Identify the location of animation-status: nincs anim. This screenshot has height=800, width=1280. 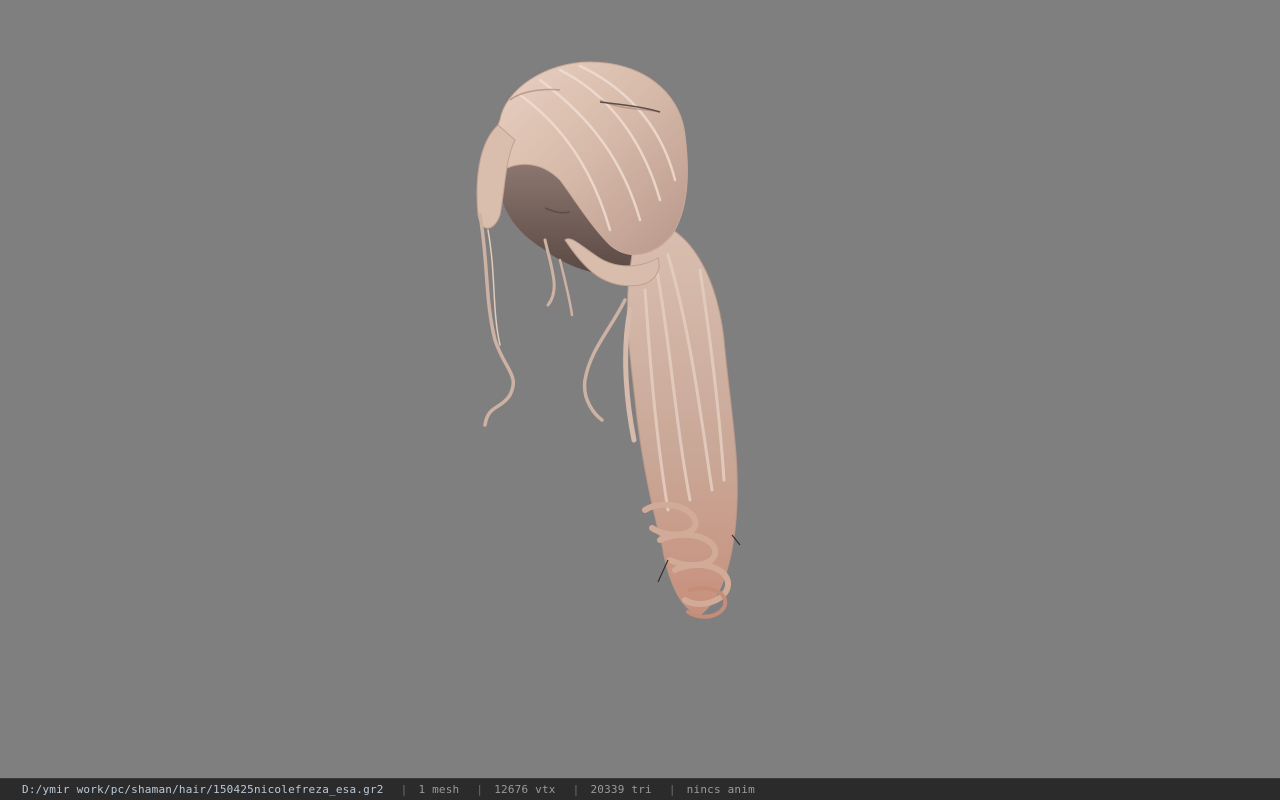
(720, 789).